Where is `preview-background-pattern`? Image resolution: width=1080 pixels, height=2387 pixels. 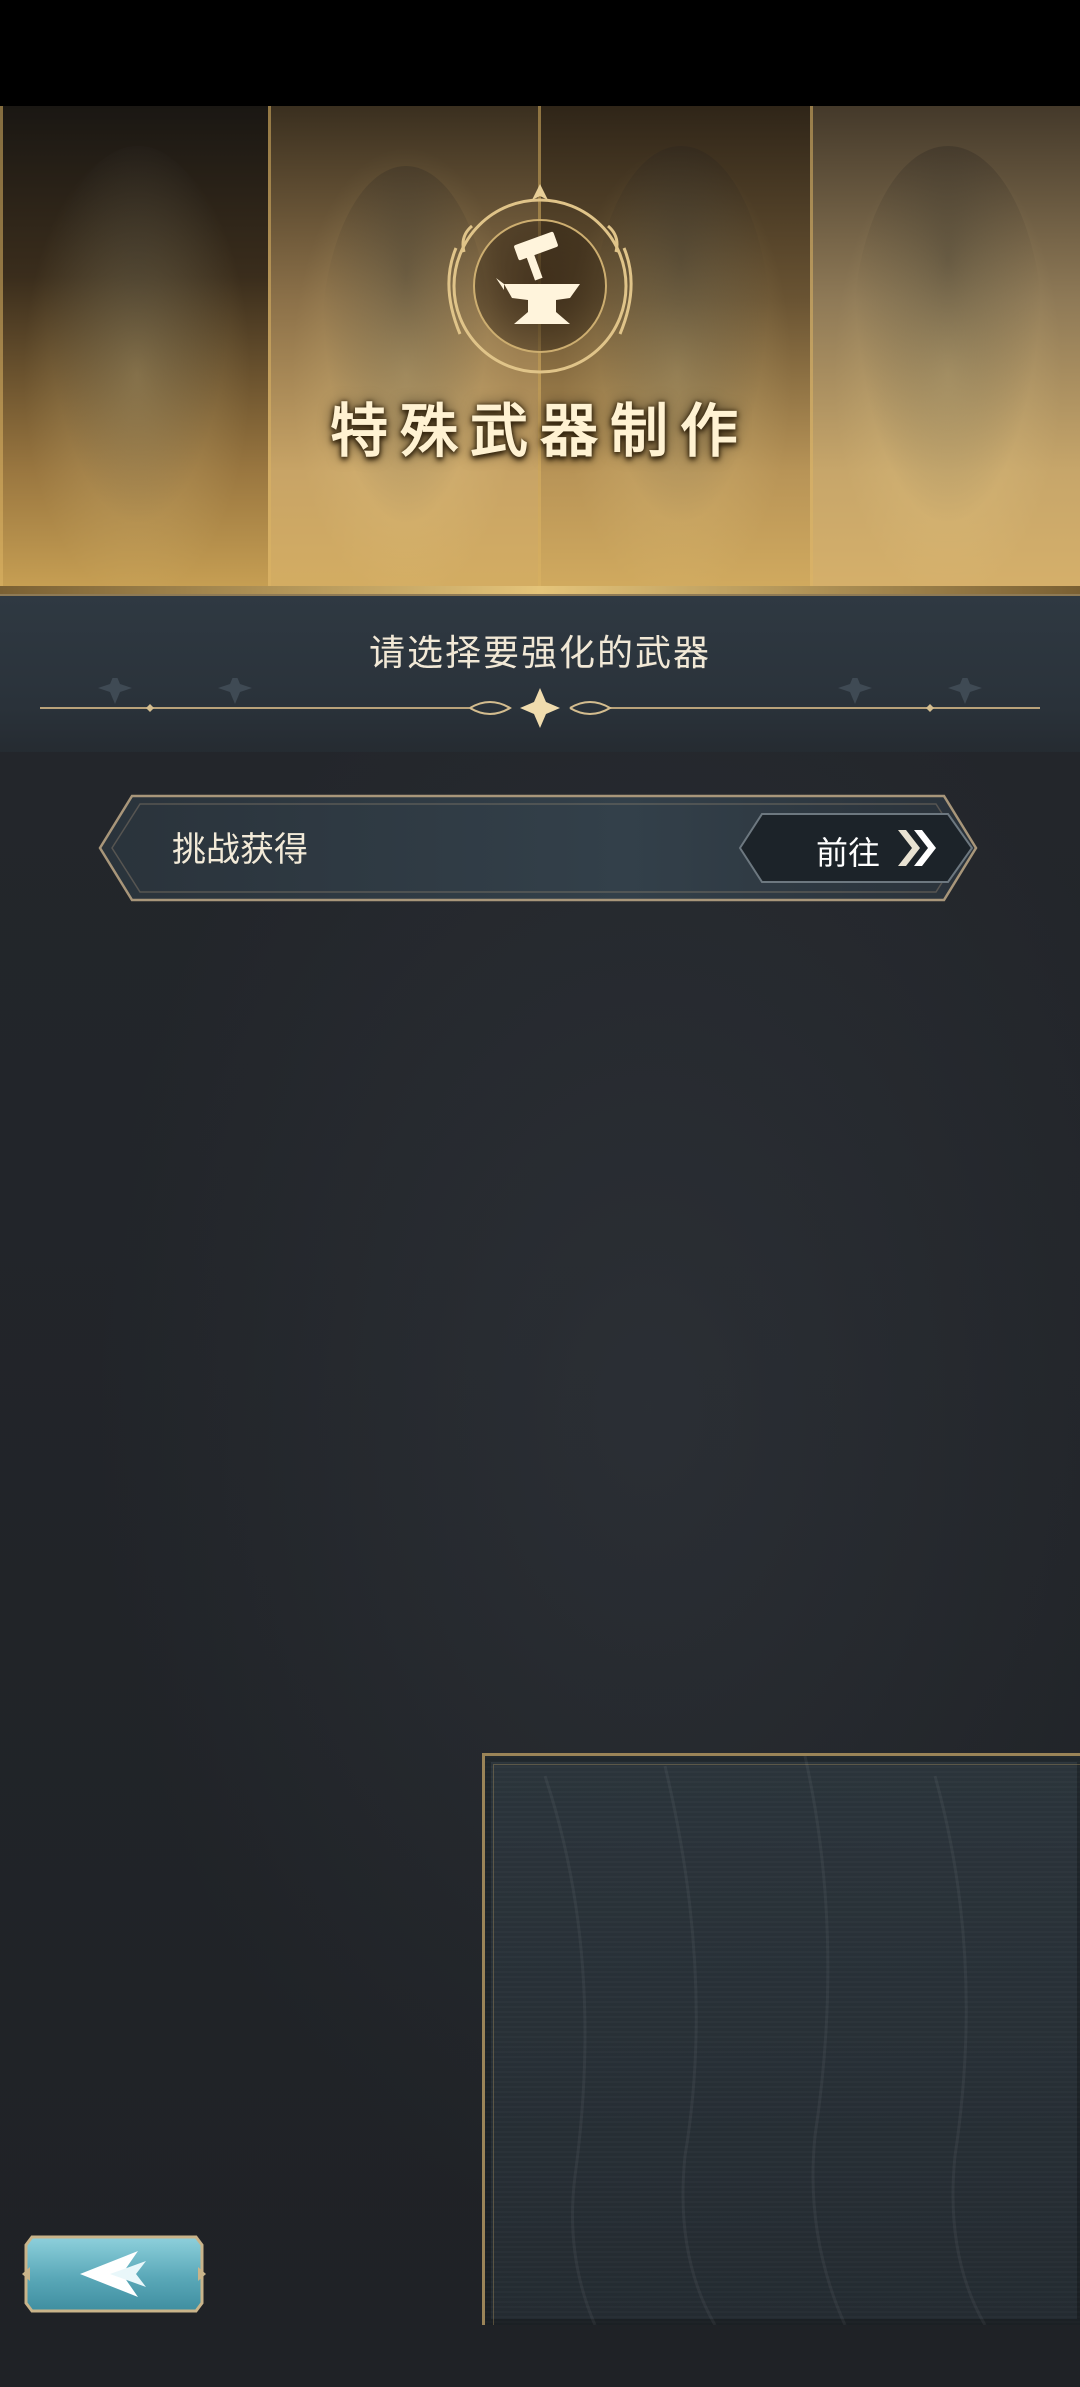
preview-background-pattern is located at coordinates (765, 2040).